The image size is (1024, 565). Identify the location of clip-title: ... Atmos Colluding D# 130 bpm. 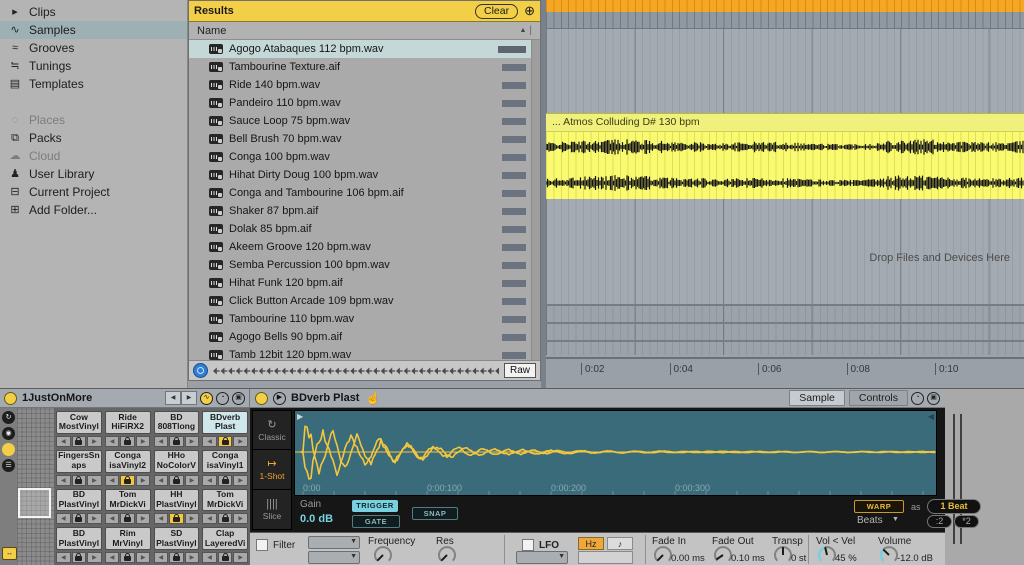
(785, 122).